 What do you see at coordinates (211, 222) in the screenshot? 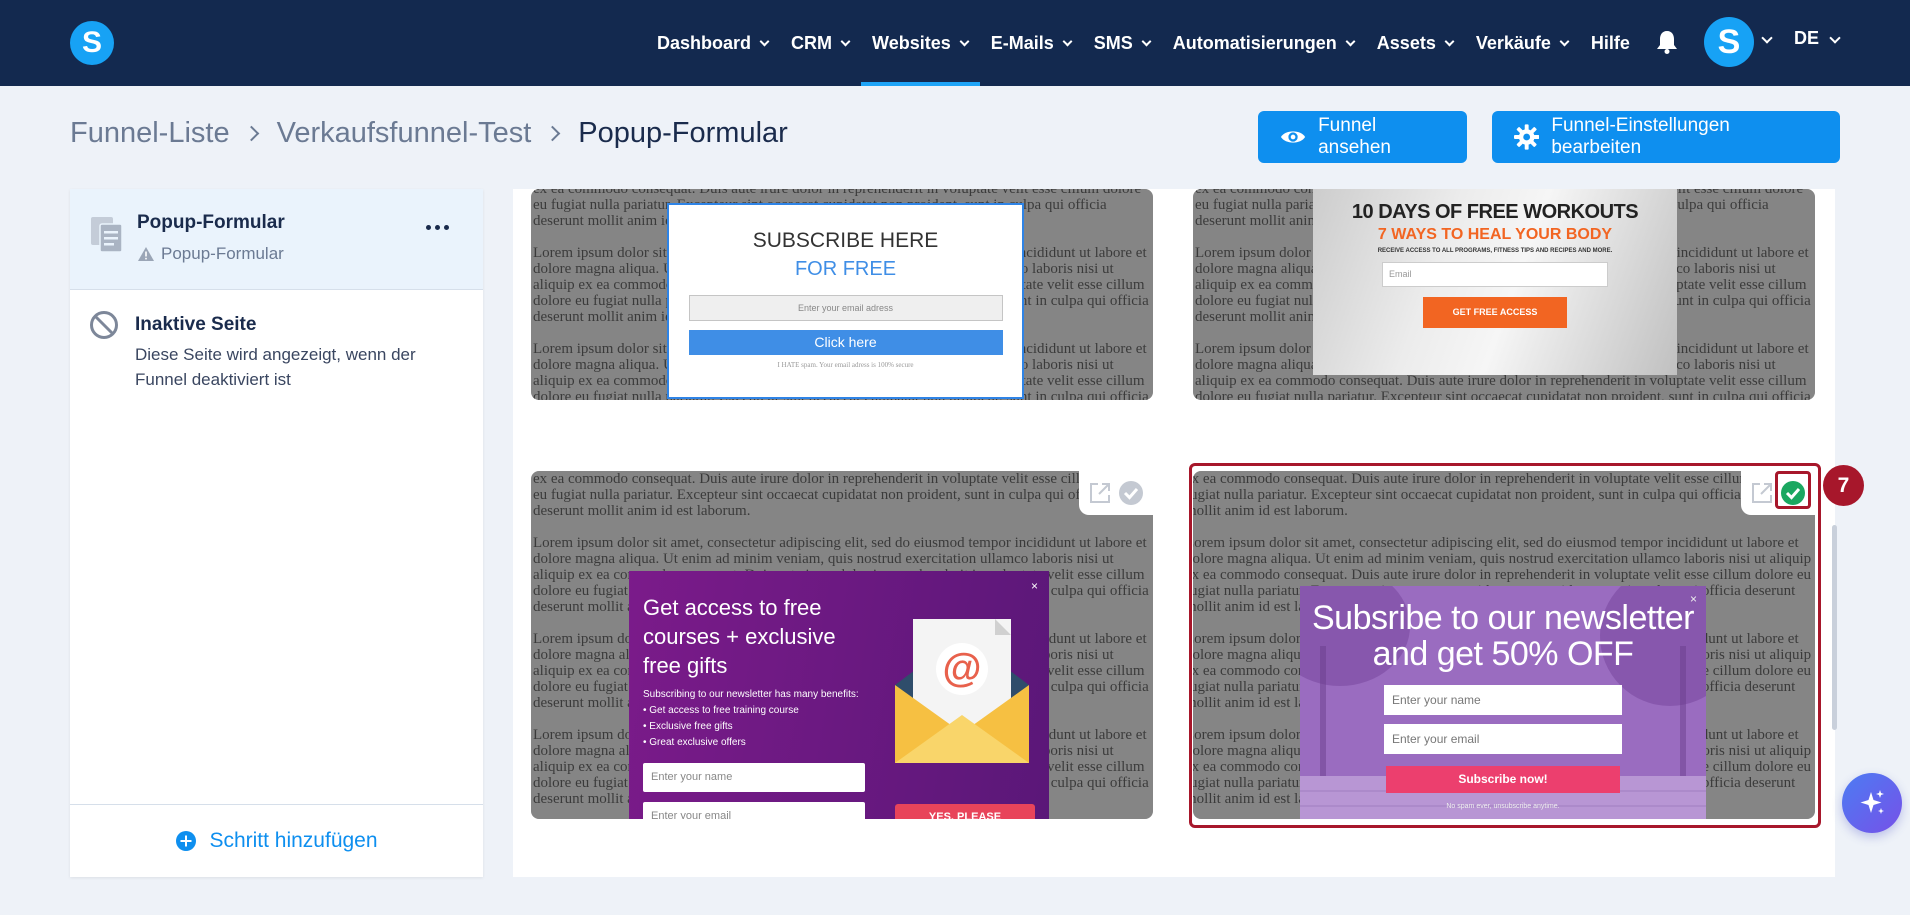
I see `step-title: Popup-Formular` at bounding box center [211, 222].